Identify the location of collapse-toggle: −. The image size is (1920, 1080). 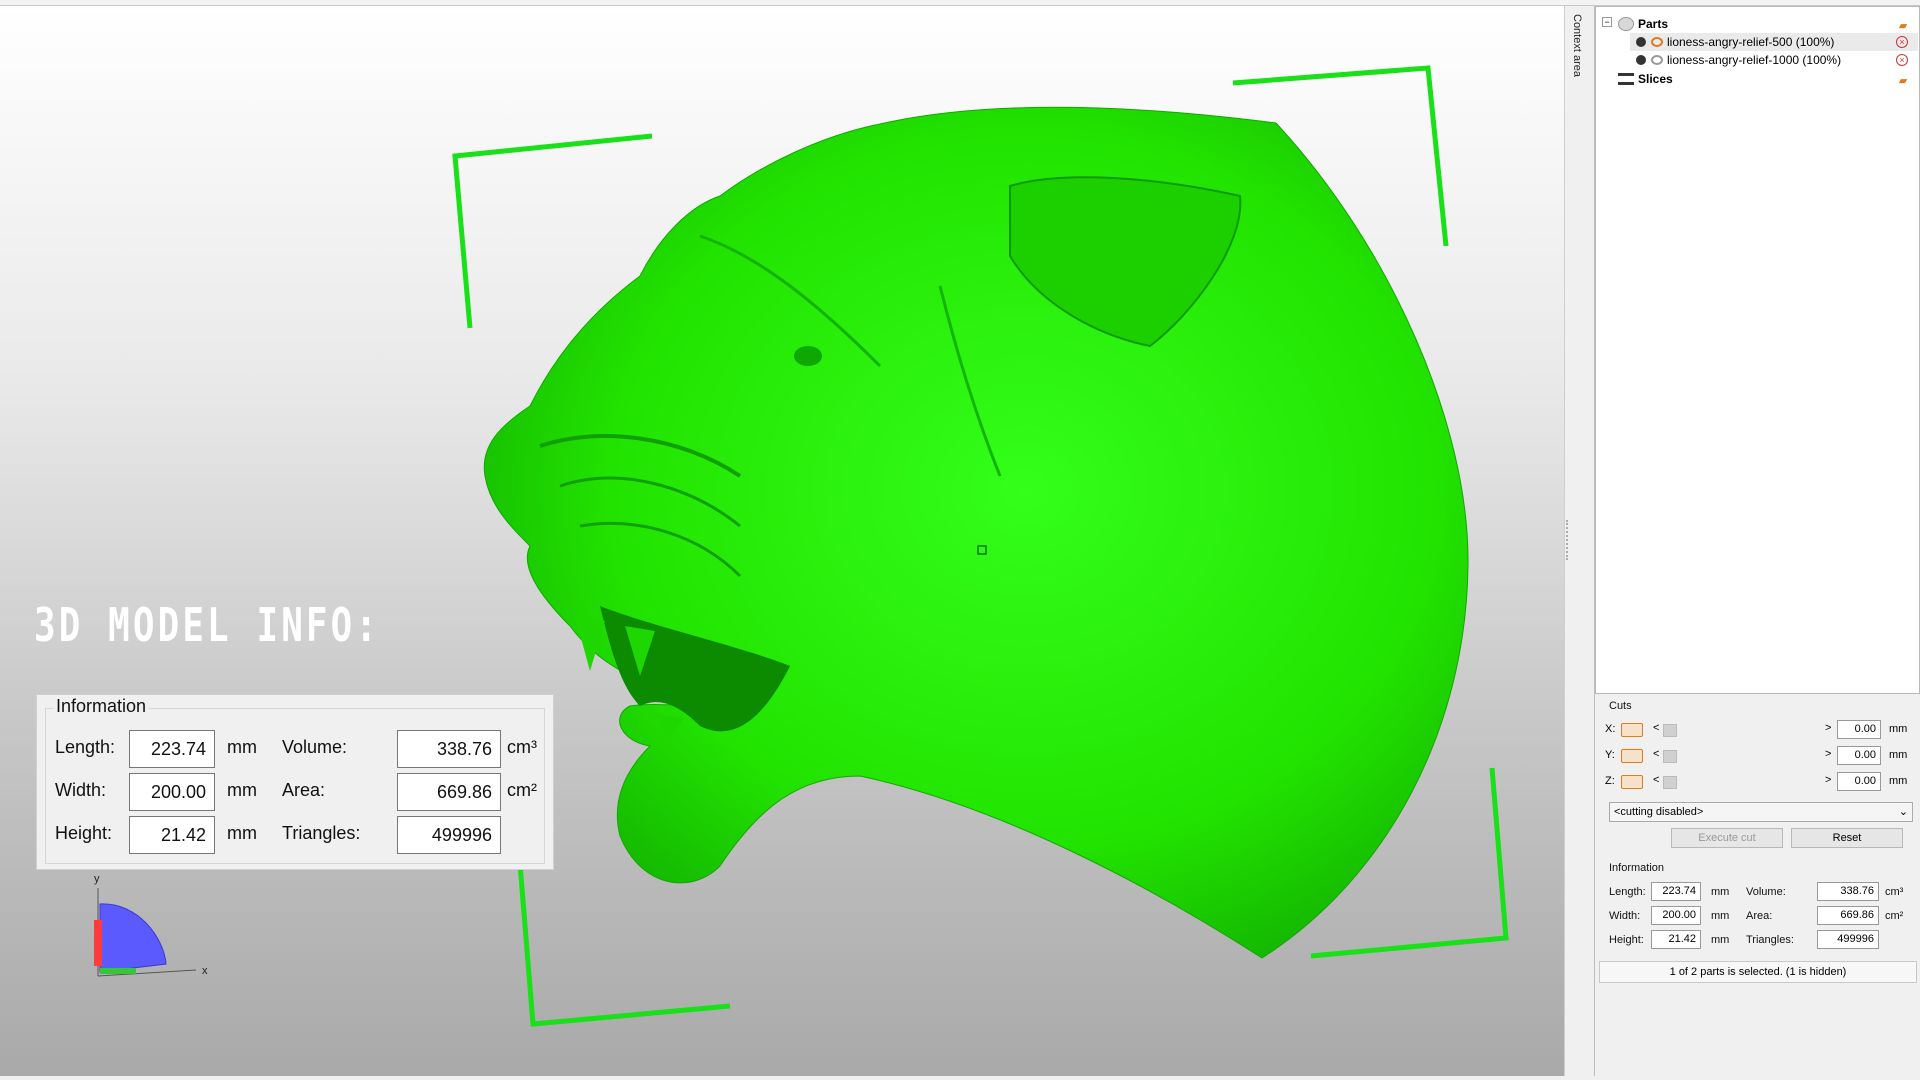
(1607, 22).